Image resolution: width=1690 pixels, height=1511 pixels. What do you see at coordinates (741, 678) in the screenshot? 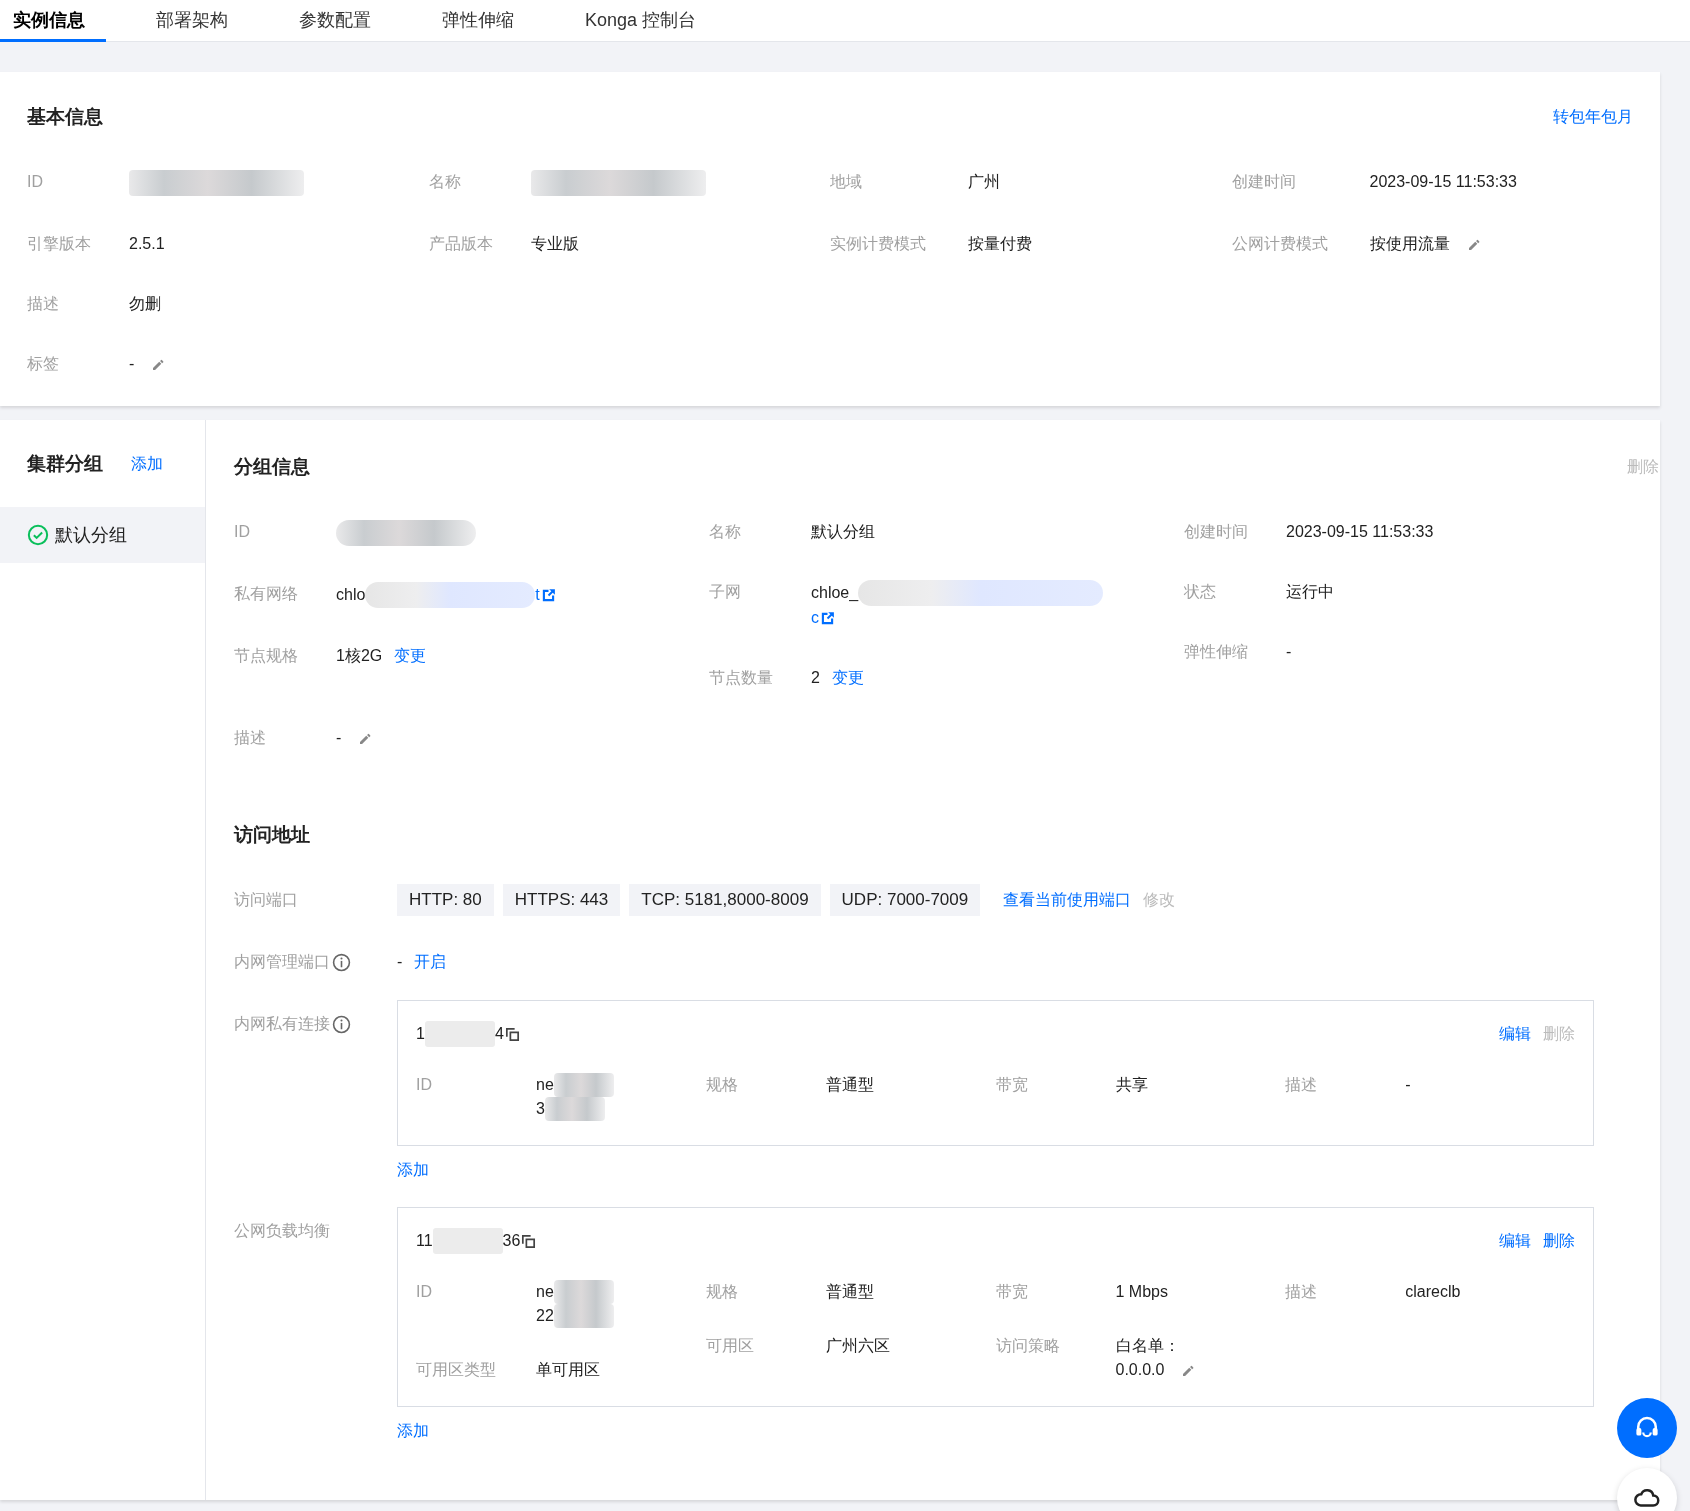
I see `field-label: 节点数量` at bounding box center [741, 678].